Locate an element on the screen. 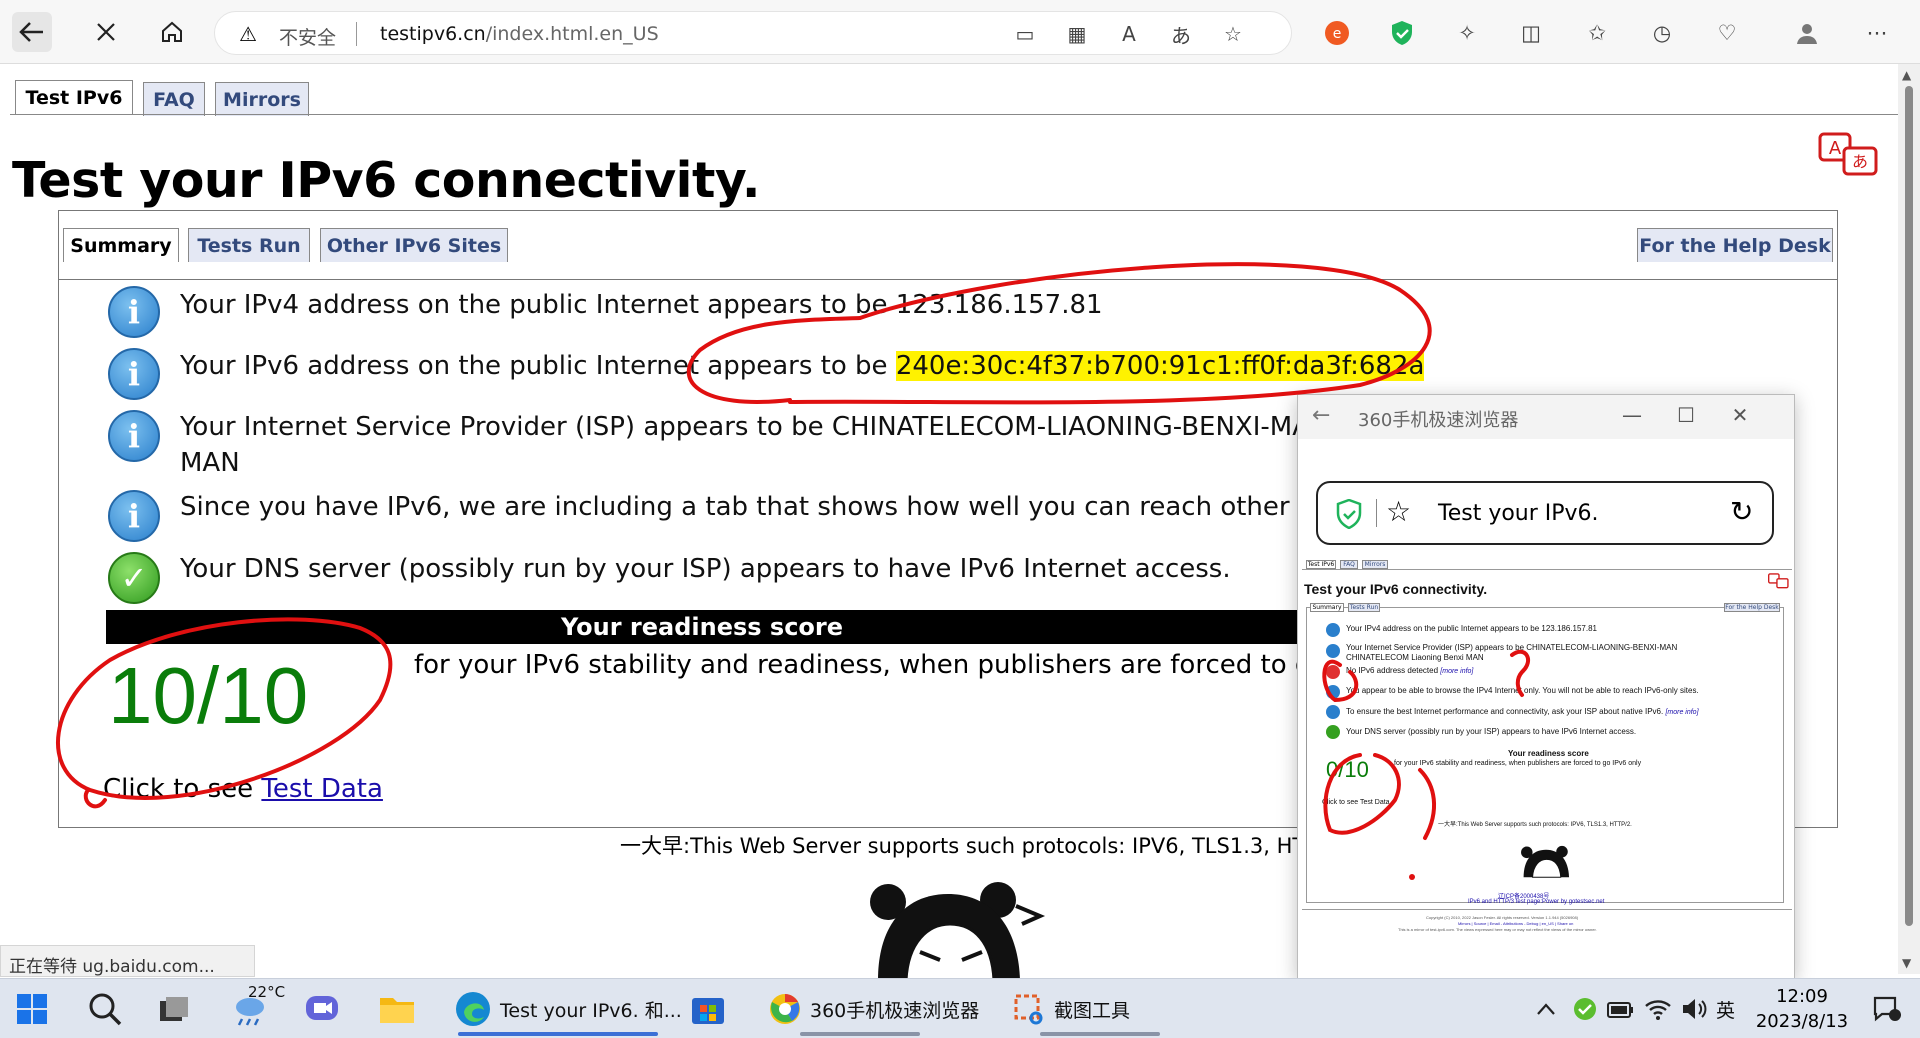  favorite-star-icon: ☆ is located at coordinates (1233, 34).